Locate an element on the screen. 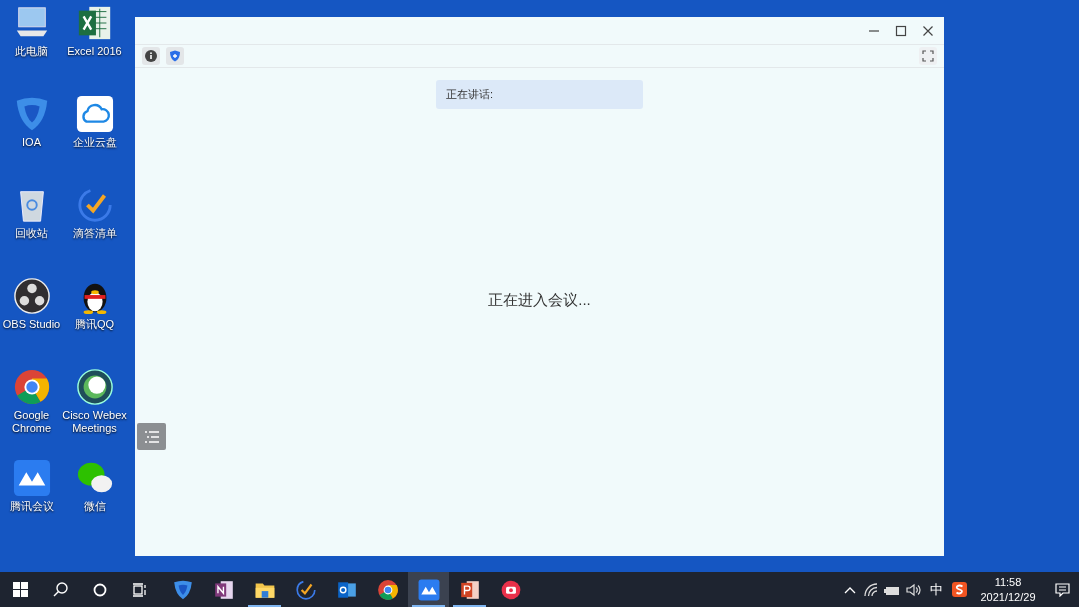  input-method-button: 中 is located at coordinates (936, 589).